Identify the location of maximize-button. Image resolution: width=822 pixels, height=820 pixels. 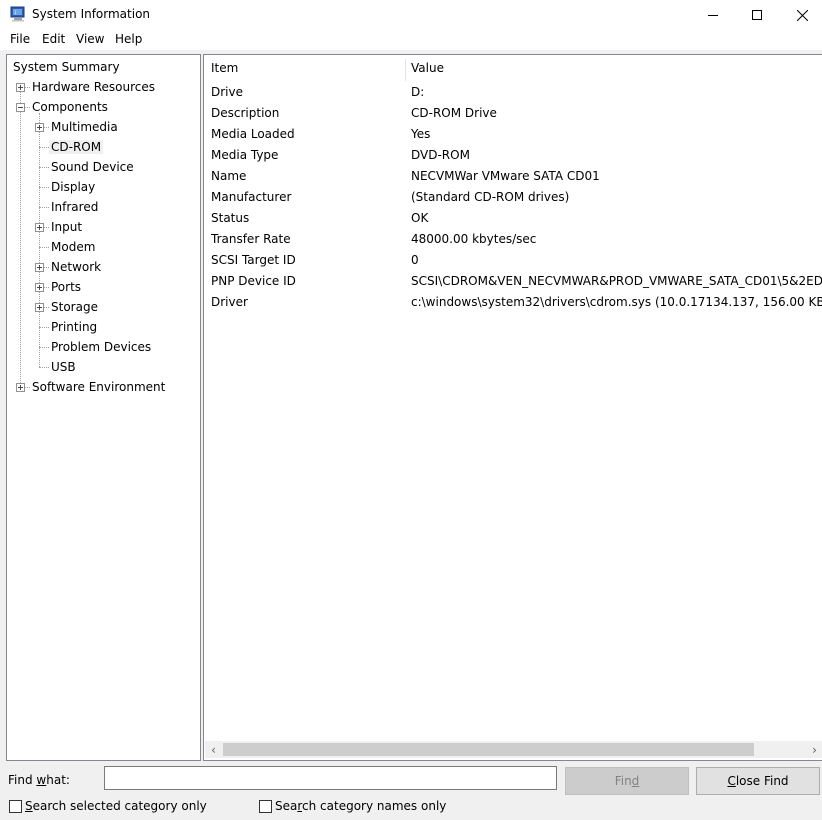
(757, 15).